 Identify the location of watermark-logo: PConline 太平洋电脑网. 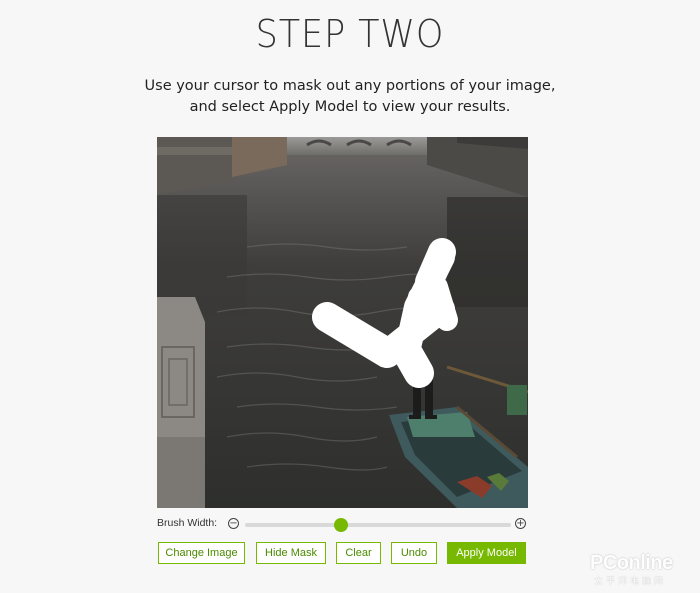
(643, 570).